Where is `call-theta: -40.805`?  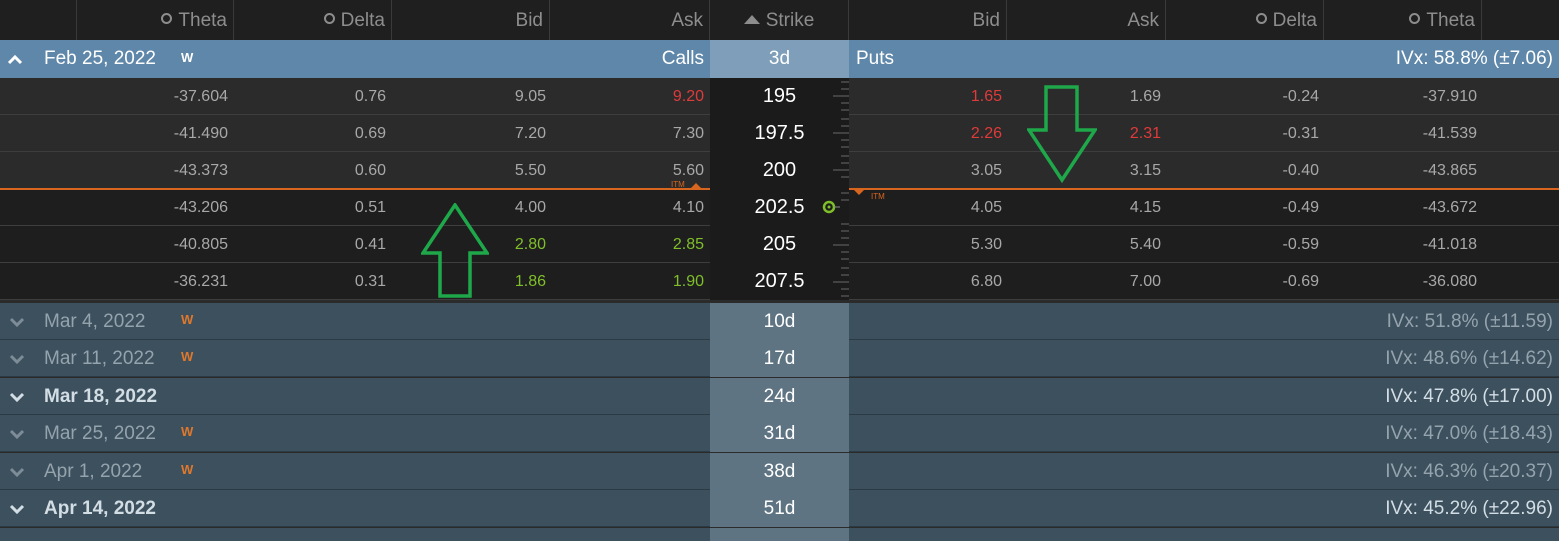
call-theta: -40.805 is located at coordinates (200, 244).